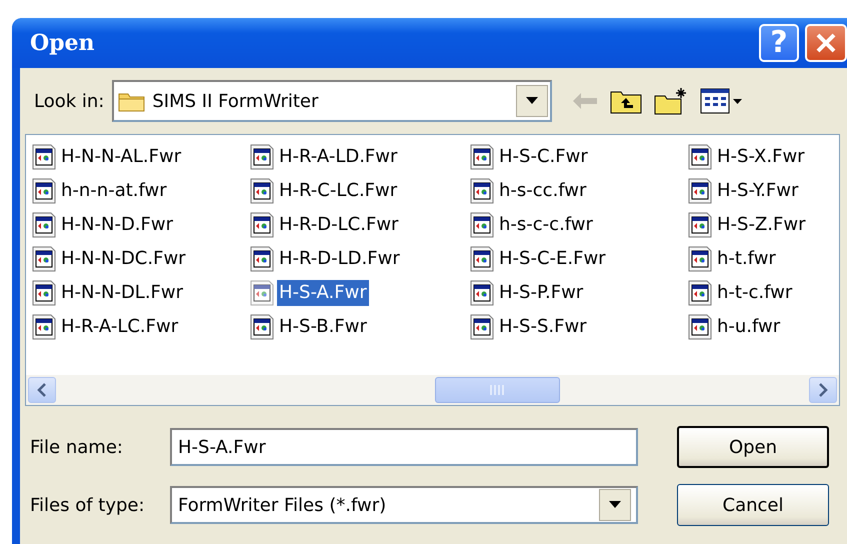 The width and height of the screenshot is (847, 544). I want to click on file-item: H-R-A-LC.Fwr, so click(119, 327).